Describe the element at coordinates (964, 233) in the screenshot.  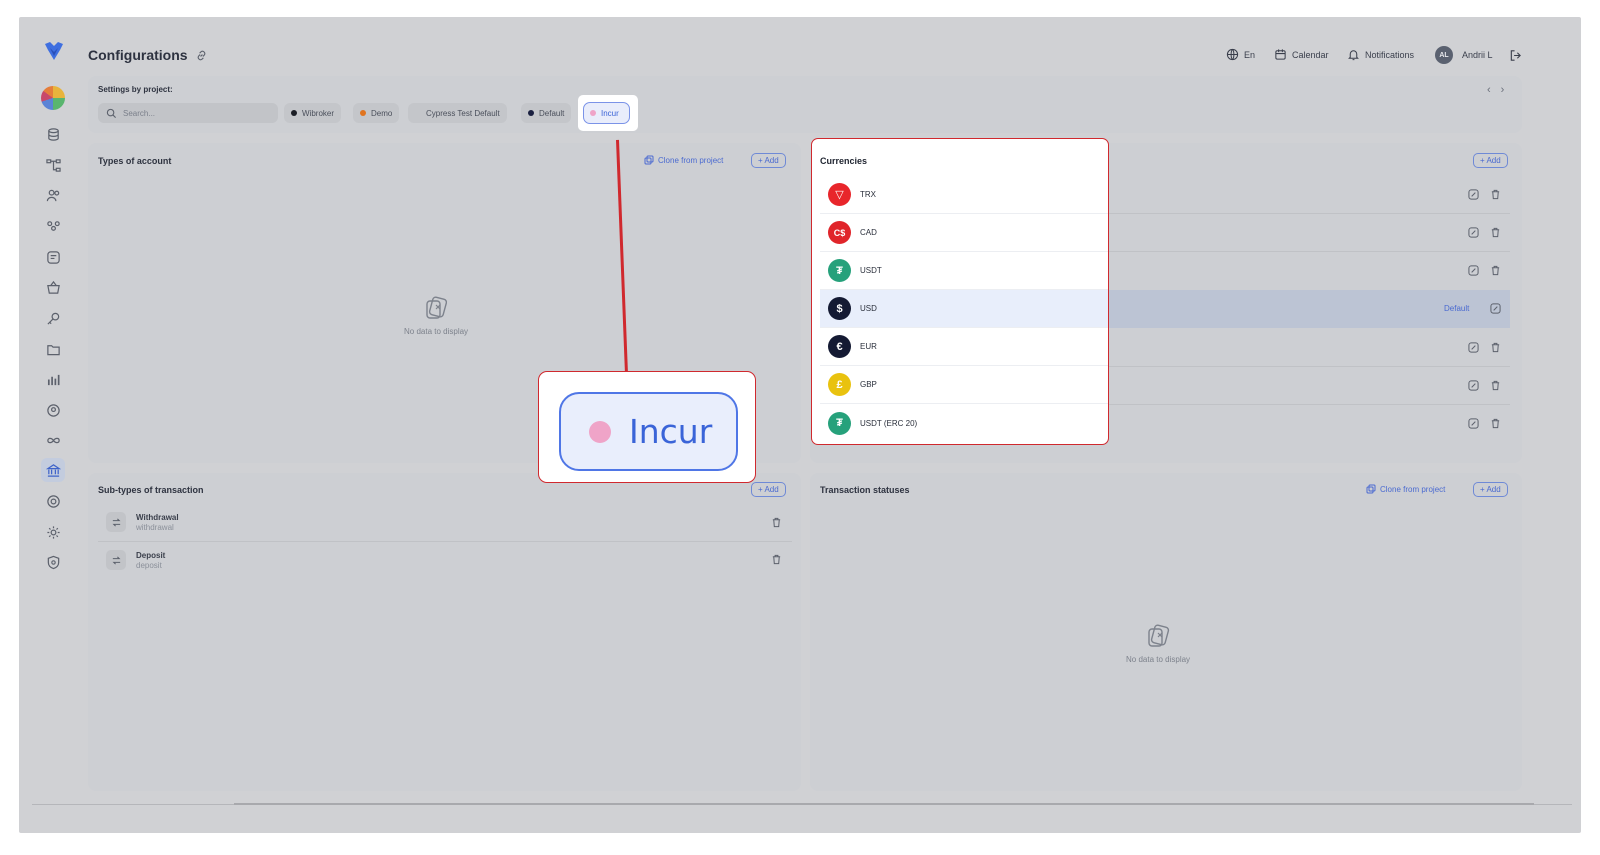
I see `currency-row-cad: C$ CAD` at that location.